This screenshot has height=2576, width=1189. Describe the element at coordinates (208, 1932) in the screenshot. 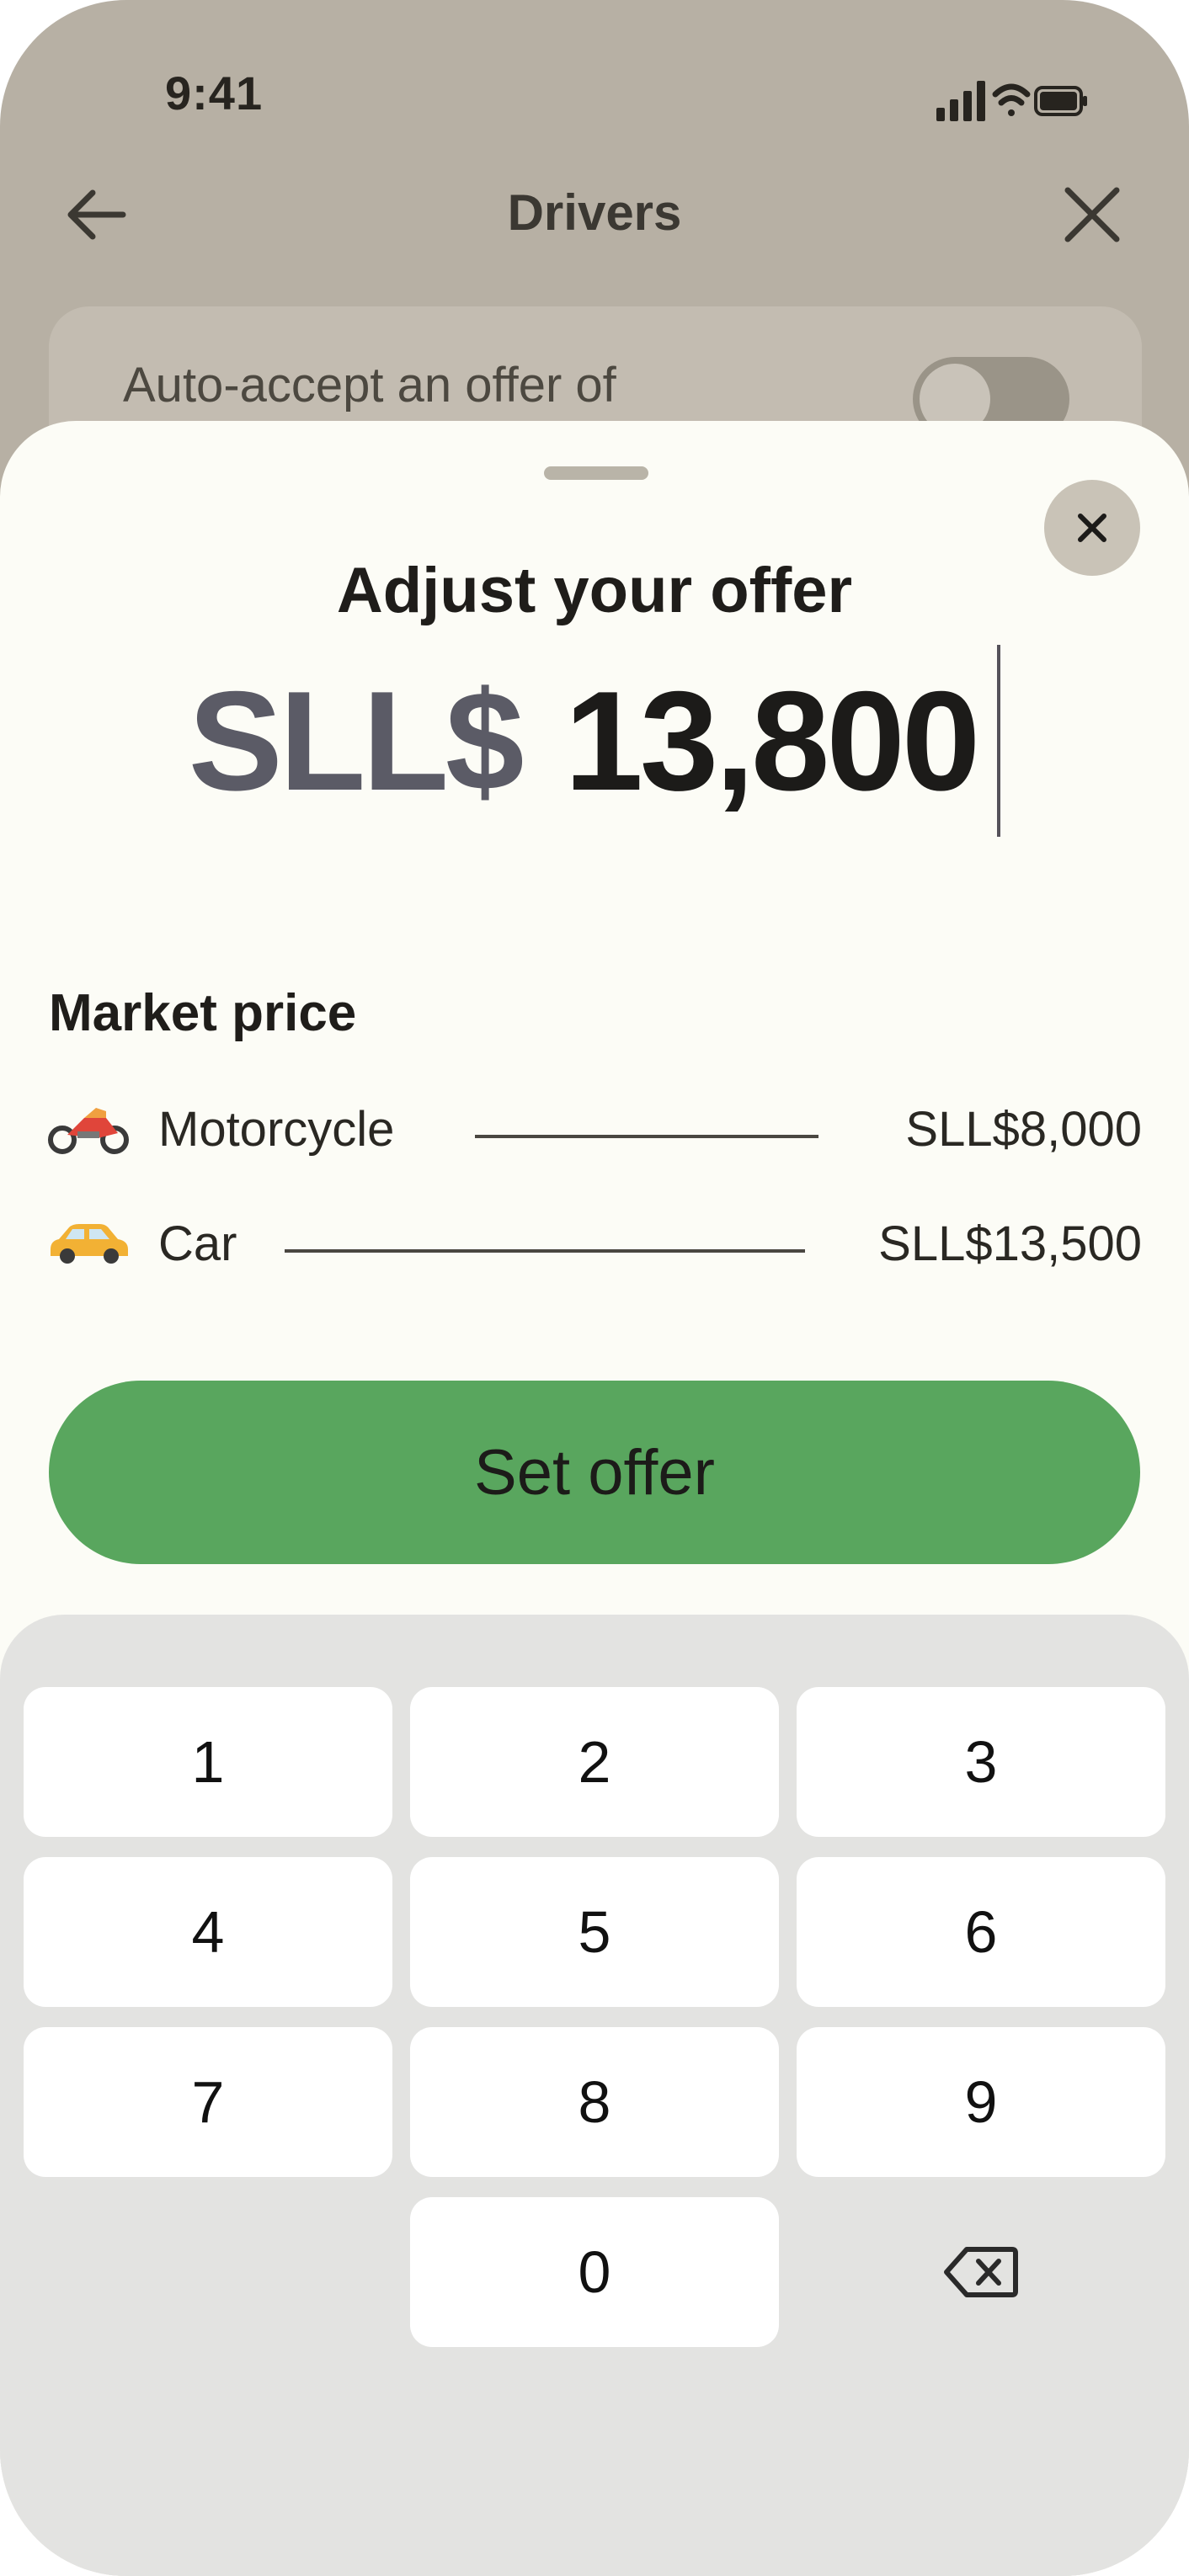

I see `key-4: 4` at that location.